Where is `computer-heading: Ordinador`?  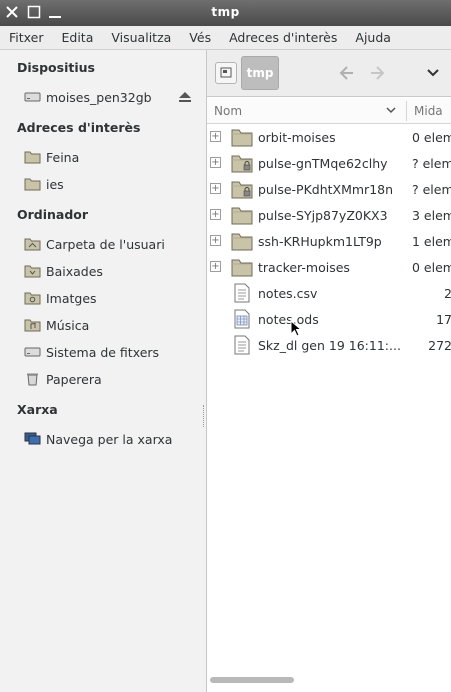 computer-heading: Ordinador is located at coordinates (53, 214).